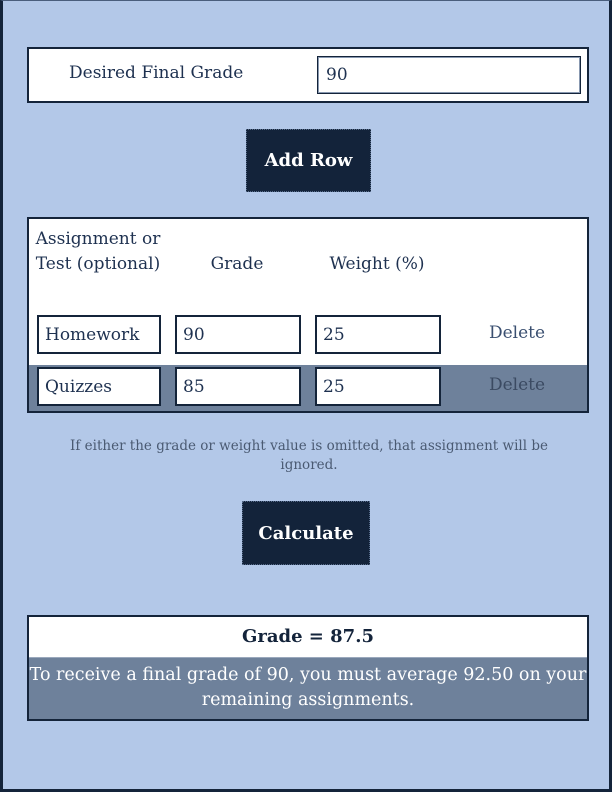 The height and width of the screenshot is (792, 612). What do you see at coordinates (308, 637) in the screenshot?
I see `result-grade: Grade = 87.5` at bounding box center [308, 637].